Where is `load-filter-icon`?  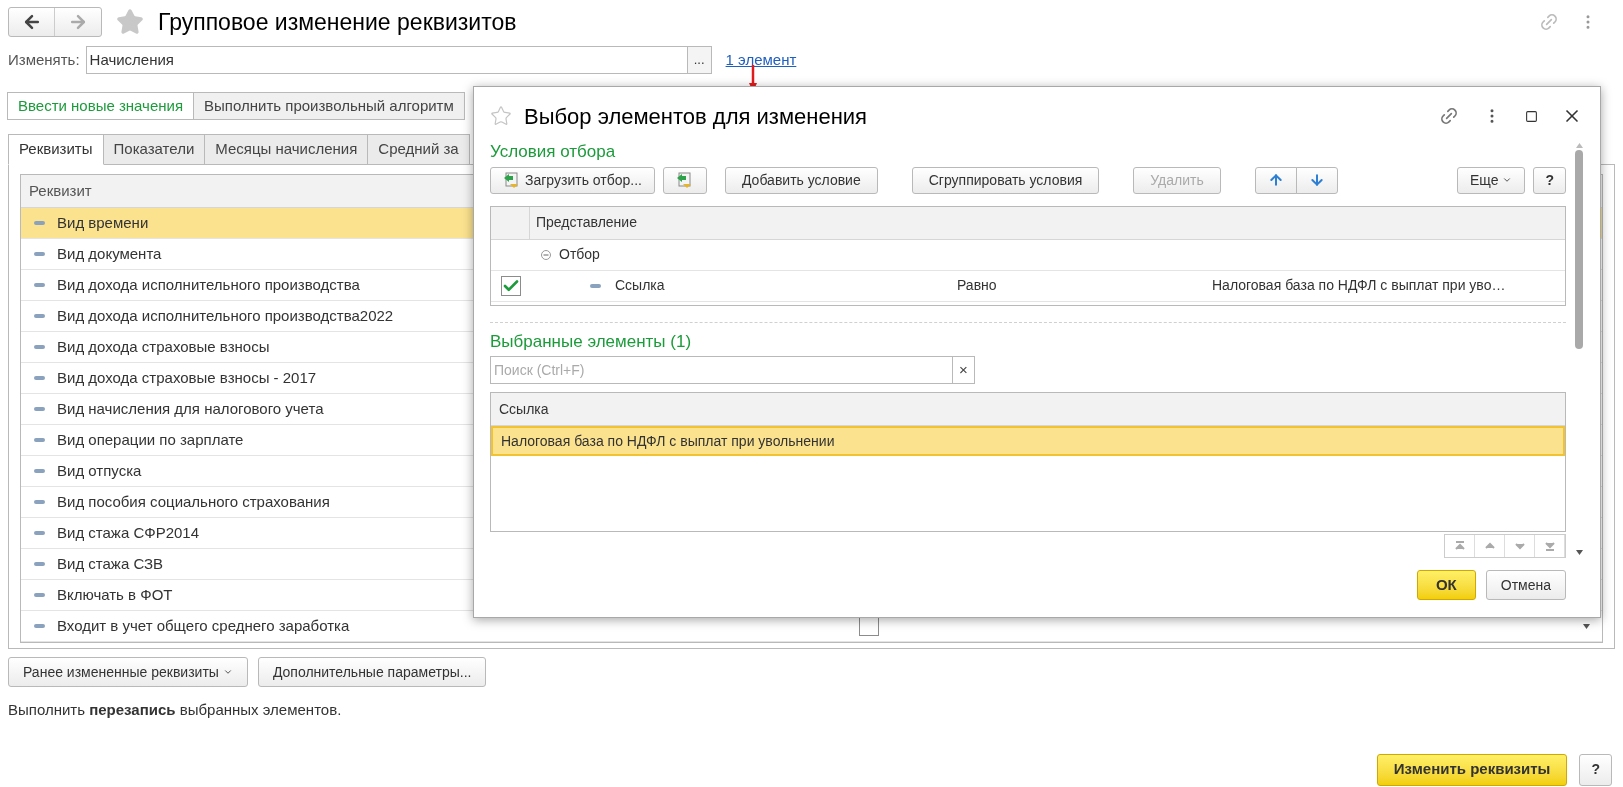
load-filter-icon is located at coordinates (512, 180).